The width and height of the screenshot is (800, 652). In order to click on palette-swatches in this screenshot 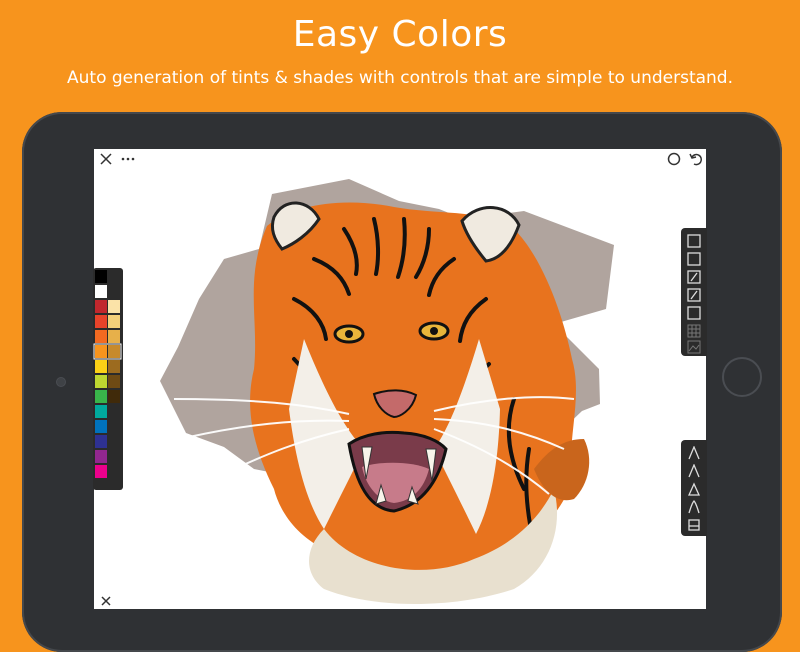, I will do `click(108, 379)`.